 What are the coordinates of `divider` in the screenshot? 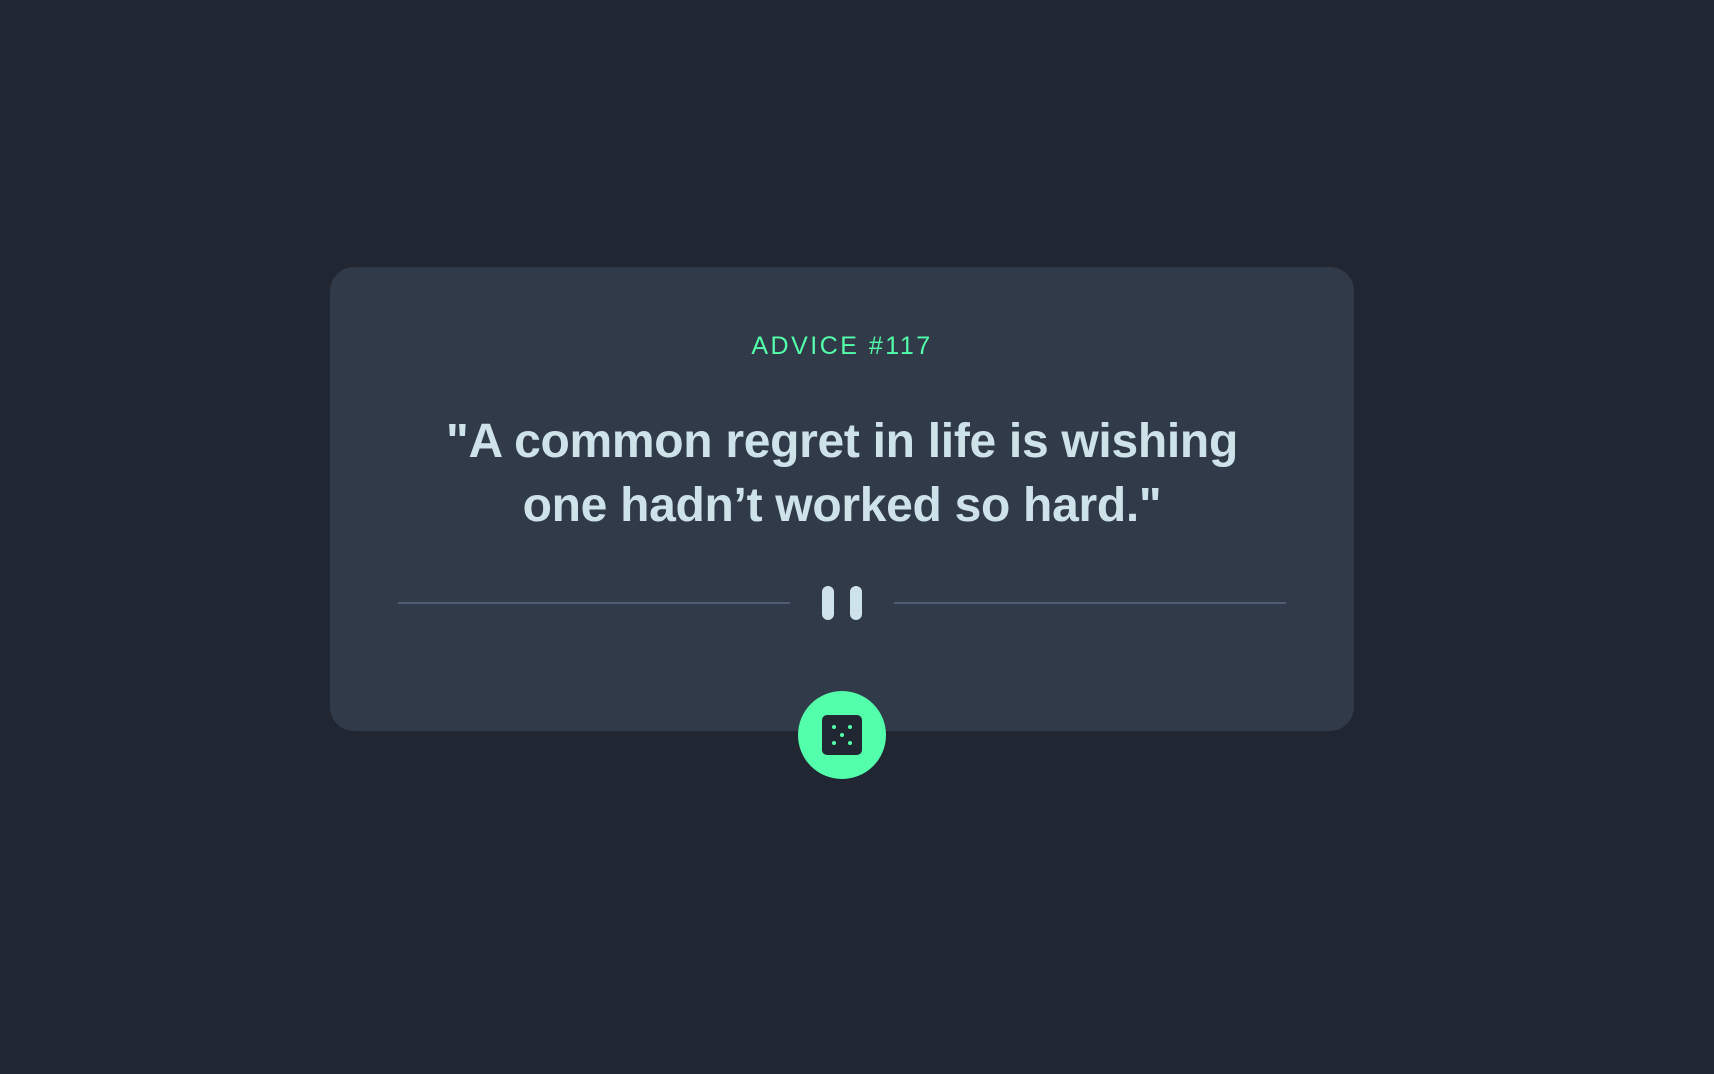 It's located at (842, 603).